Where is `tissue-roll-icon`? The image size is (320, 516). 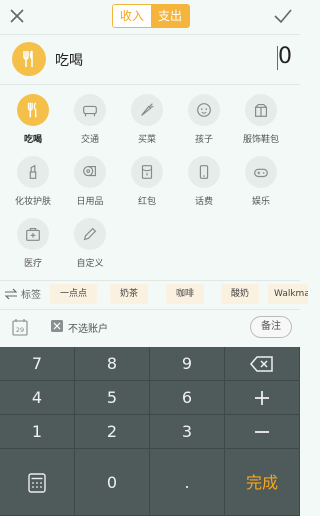 tissue-roll-icon is located at coordinates (90, 172).